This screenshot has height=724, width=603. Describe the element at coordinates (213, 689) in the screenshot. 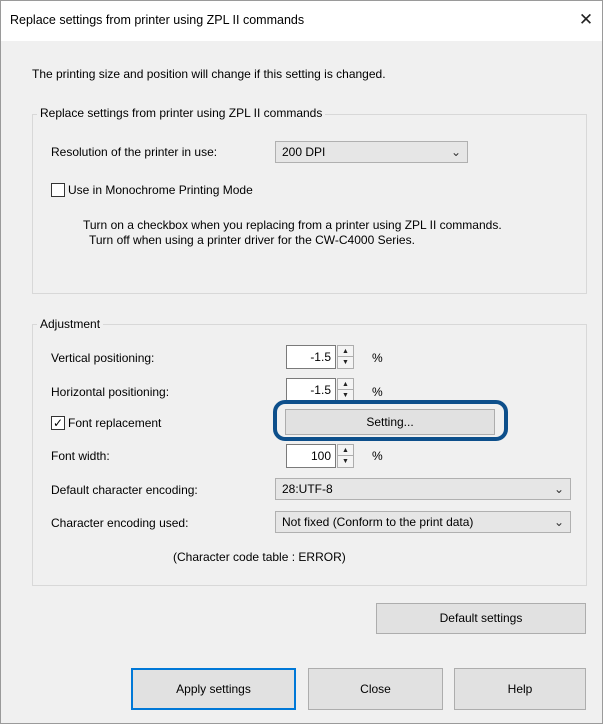

I see `apply-settings-button: Apply settings` at that location.